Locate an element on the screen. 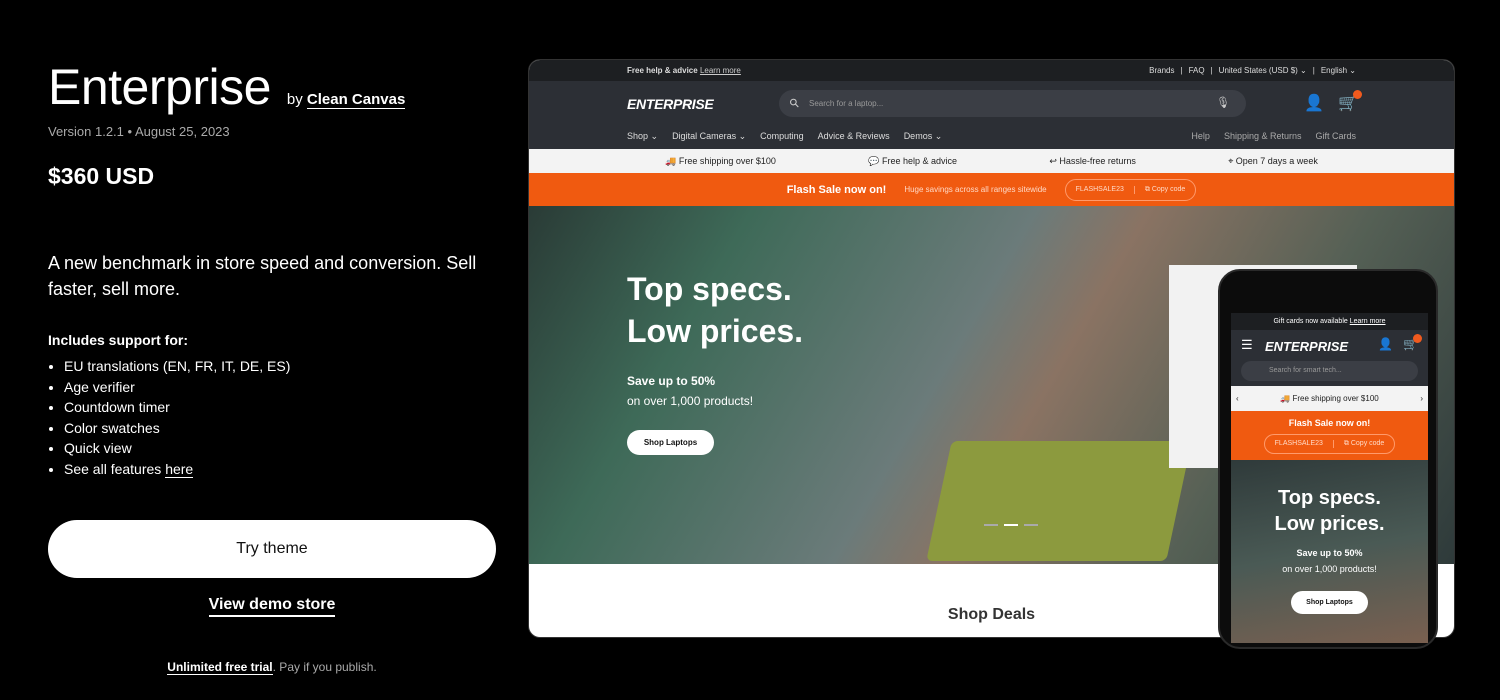  faq-link: FAQ is located at coordinates (1197, 70).